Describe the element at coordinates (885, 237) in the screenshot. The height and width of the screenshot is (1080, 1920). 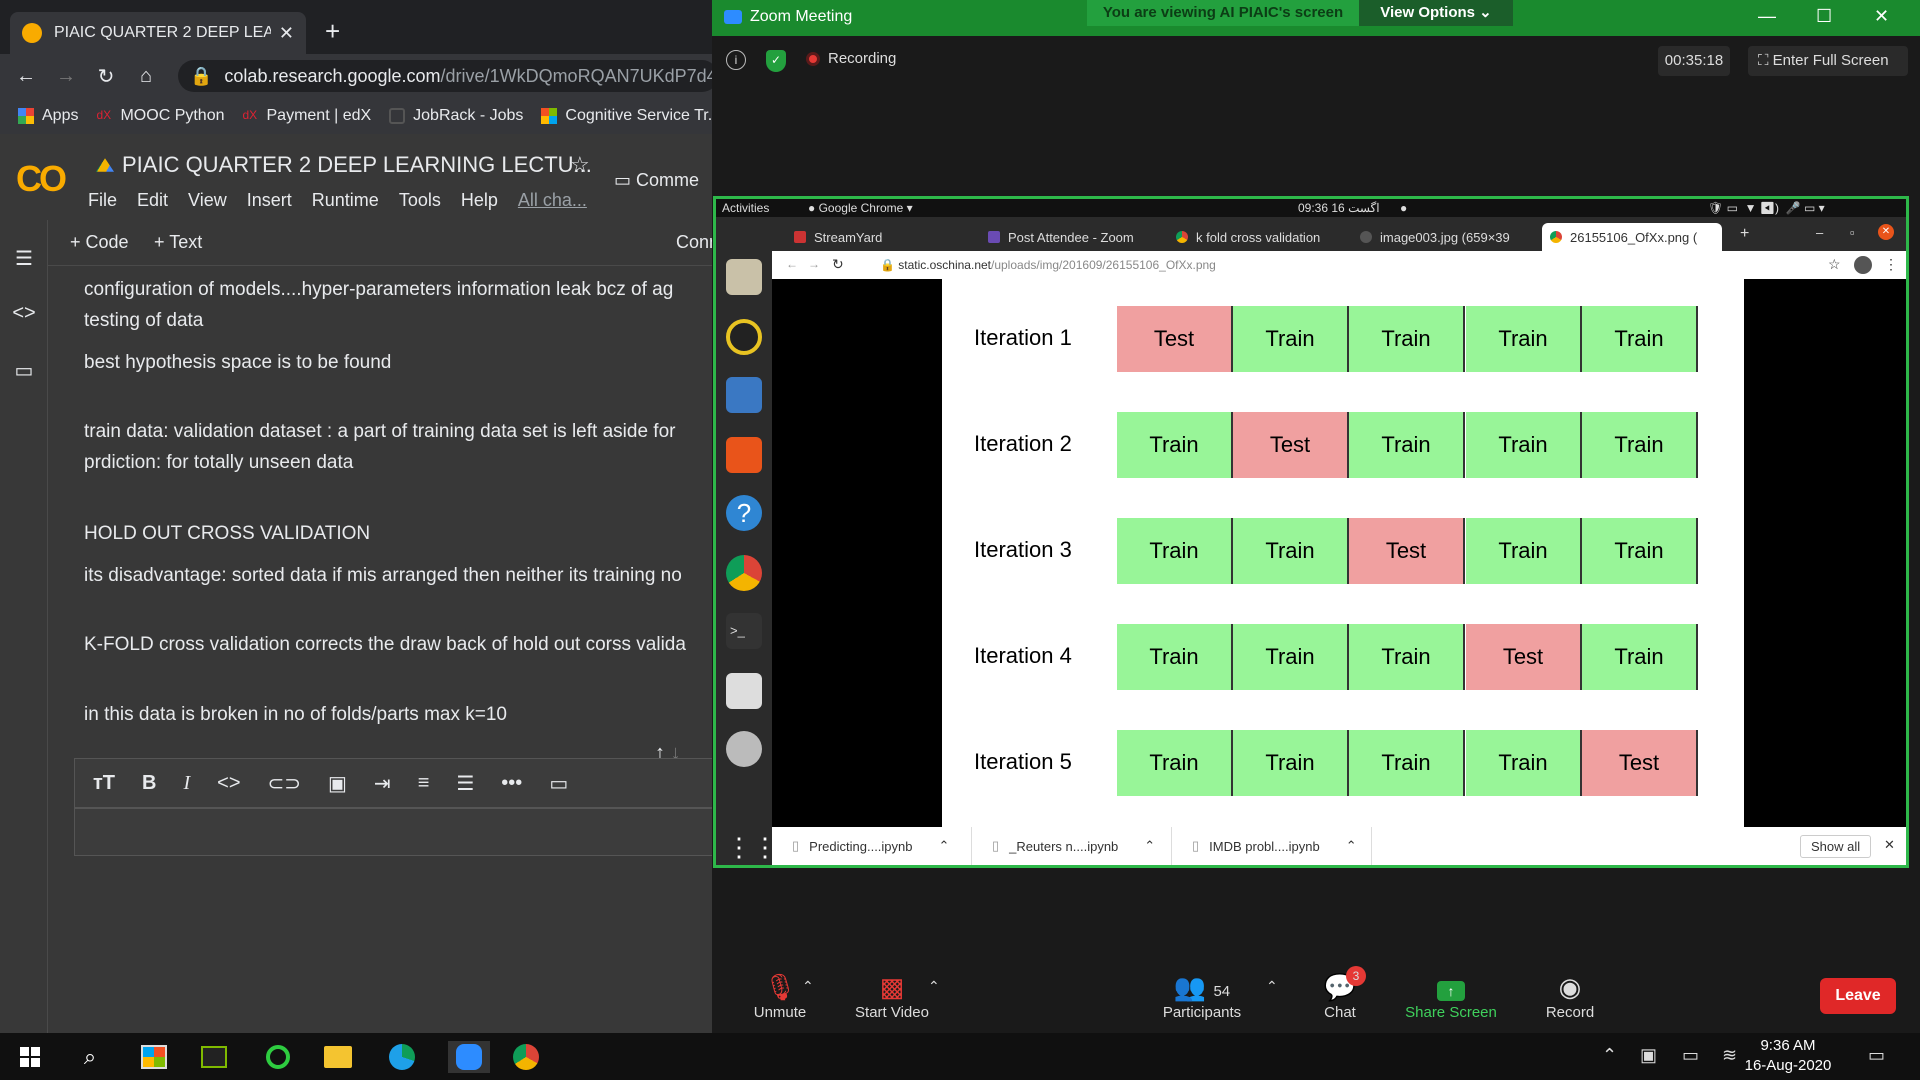
I see `inner-tab-streamyard: StreamYard` at that location.